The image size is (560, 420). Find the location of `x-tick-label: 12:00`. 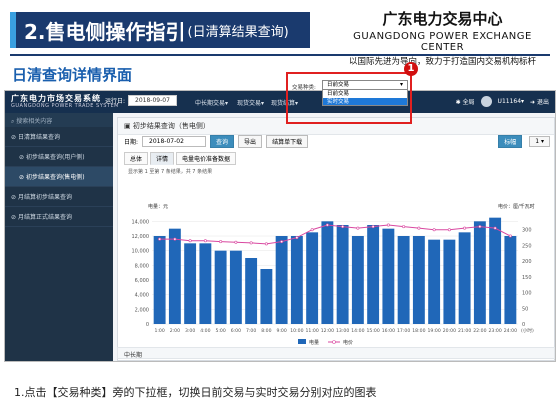

x-tick-label: 12:00 is located at coordinates (327, 331).